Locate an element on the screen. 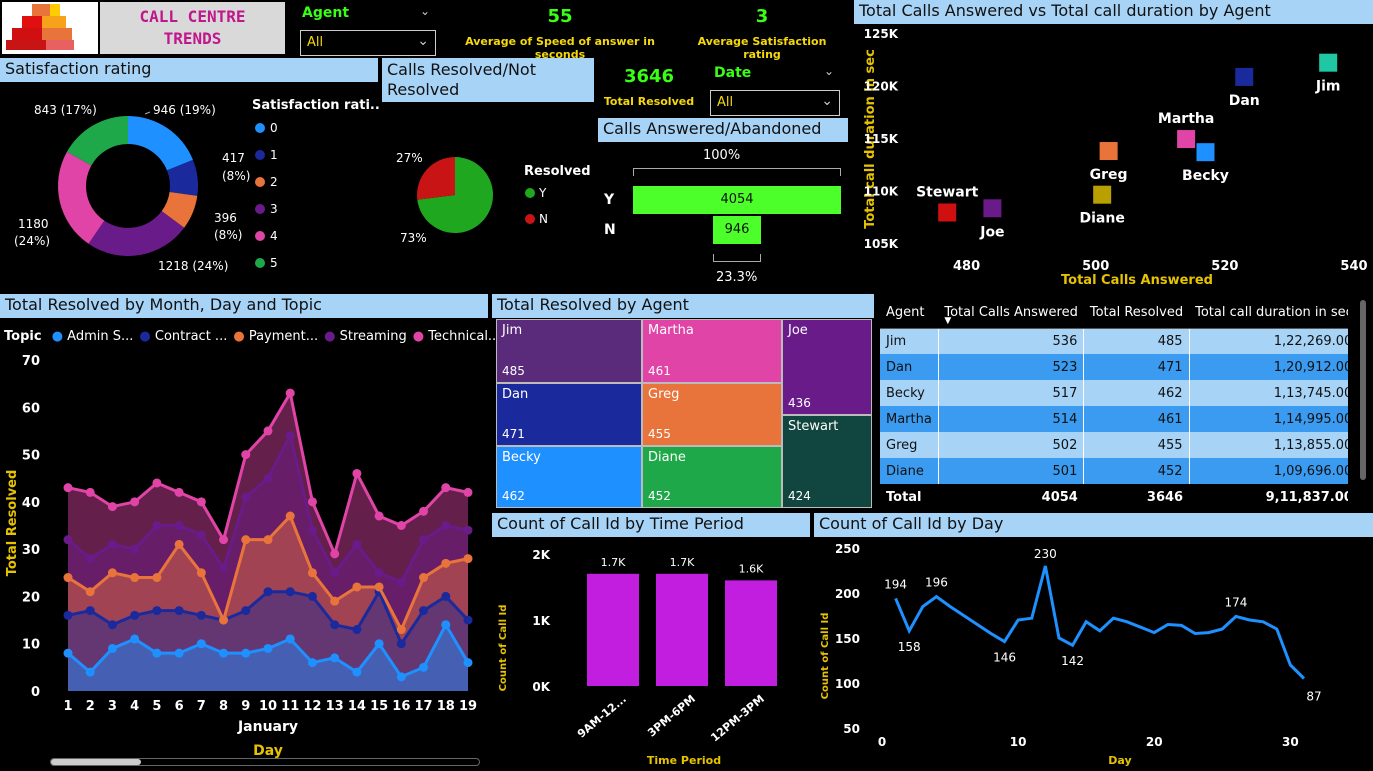  scatter-point-diane is located at coordinates (1102, 194).